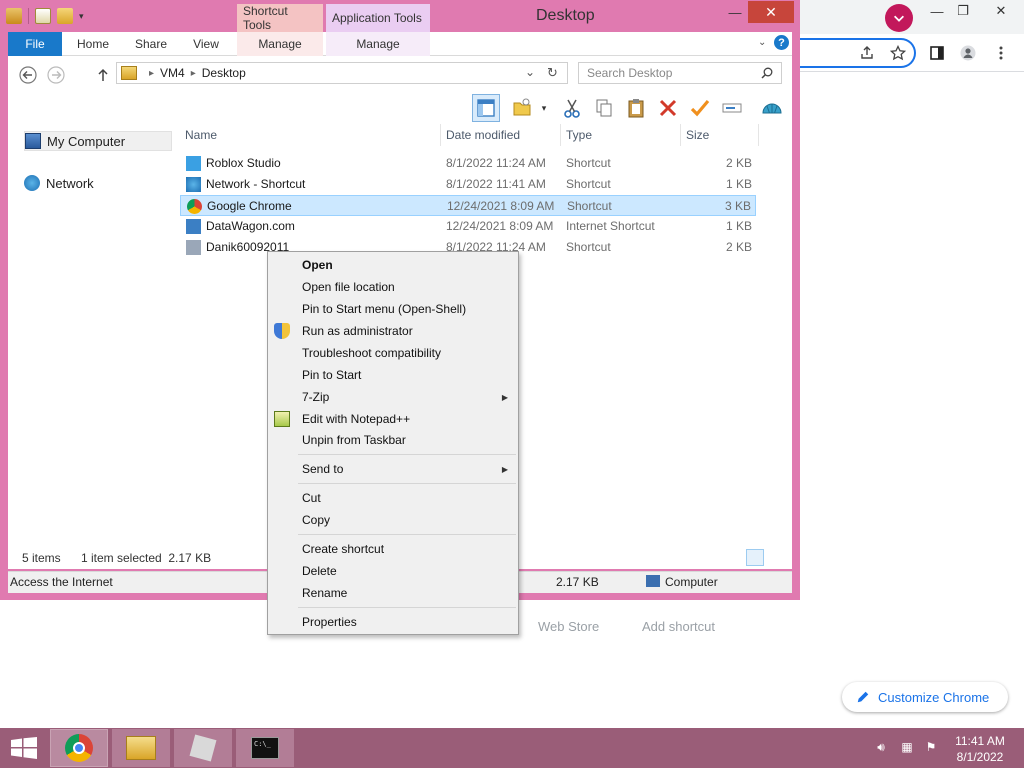  Describe the element at coordinates (14, 16) in the screenshot. I see `explorer-app-icon` at that location.